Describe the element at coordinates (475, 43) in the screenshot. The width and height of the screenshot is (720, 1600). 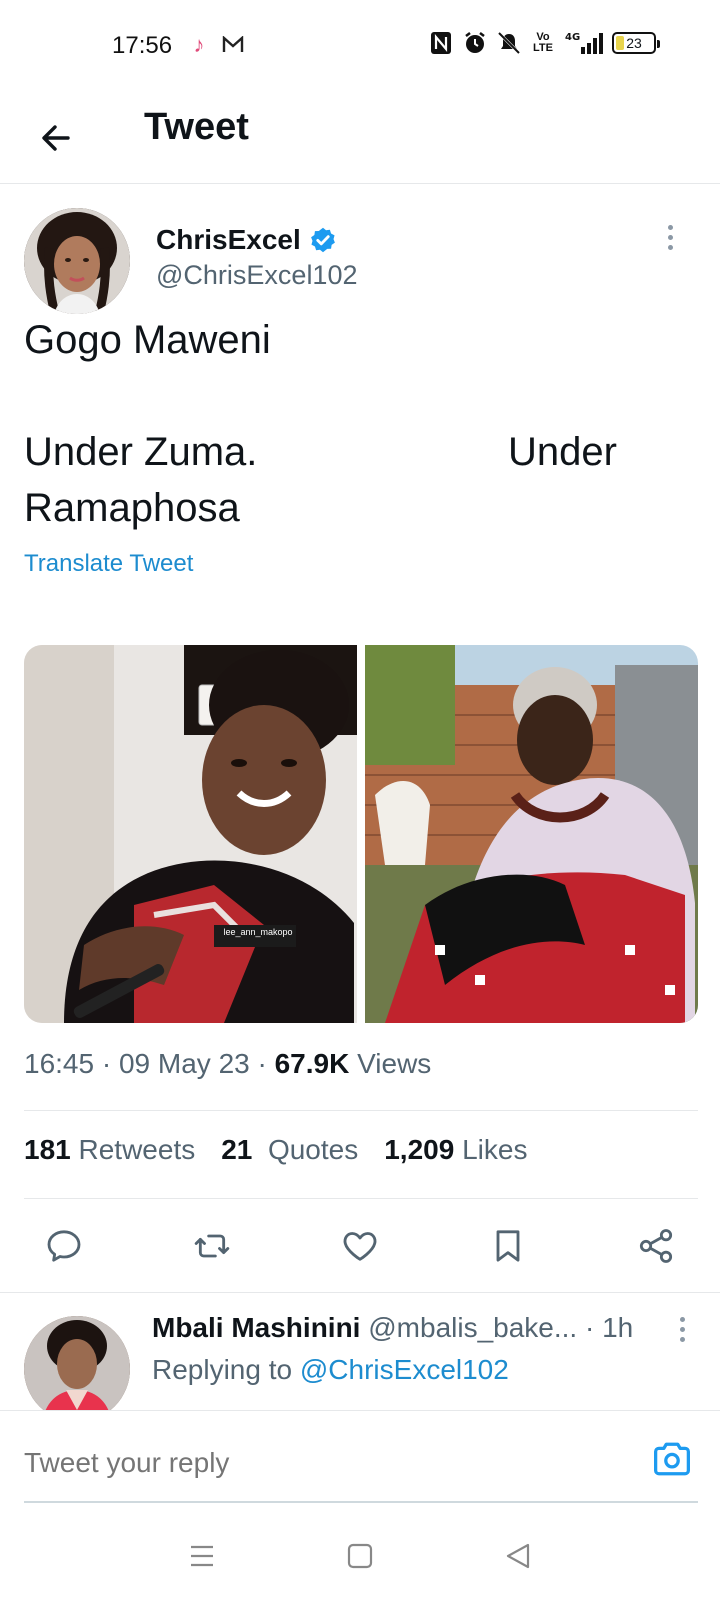
I see `alarm-icon` at that location.